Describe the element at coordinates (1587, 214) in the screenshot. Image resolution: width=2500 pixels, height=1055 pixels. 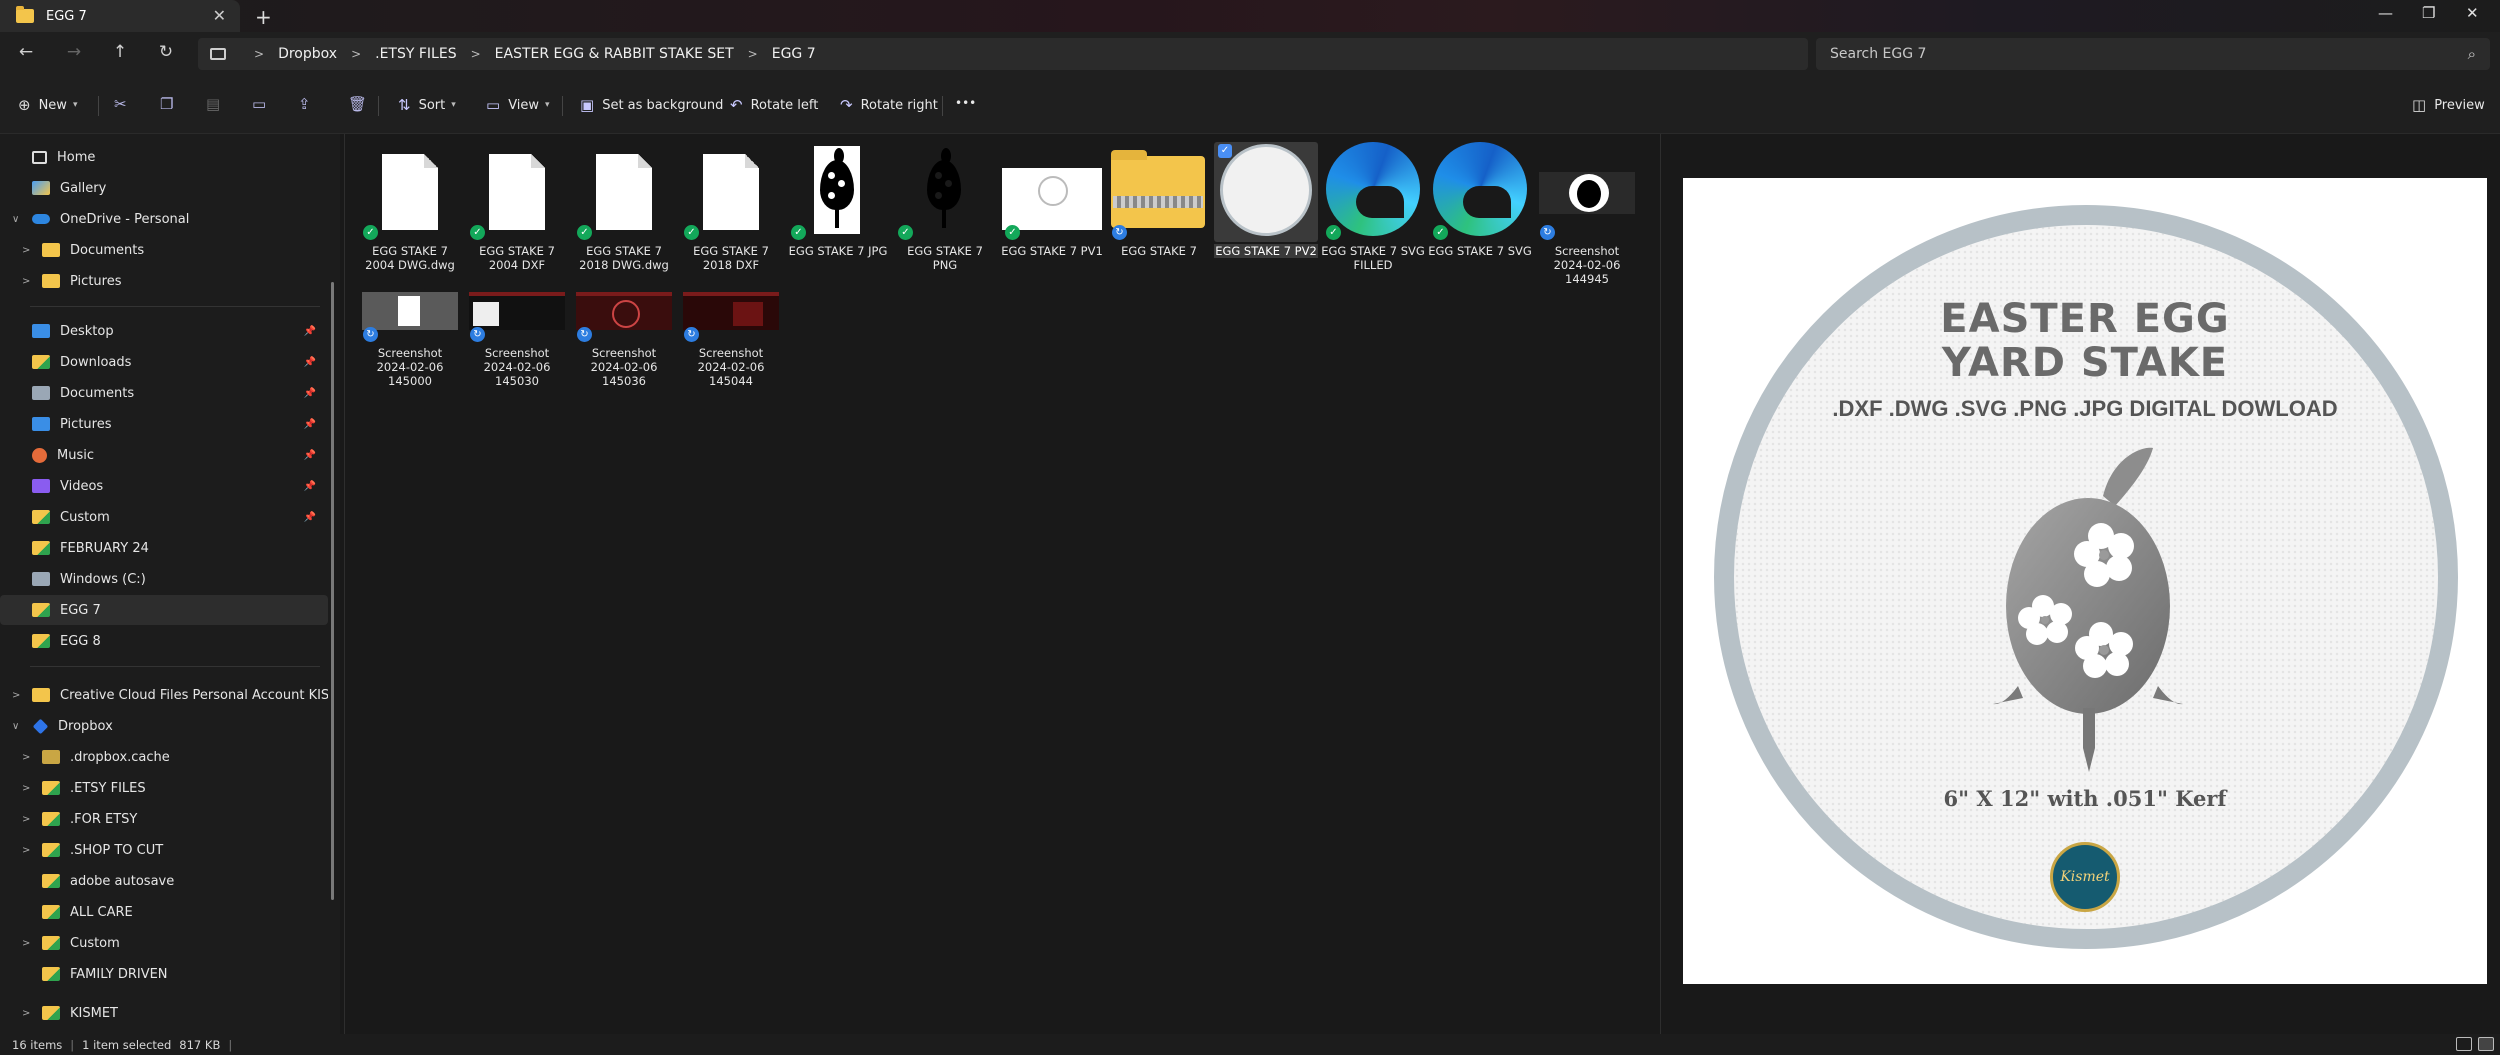
I see `file-item-screenshot-144945: ↻ Screenshot 2024-02-06 144945` at that location.